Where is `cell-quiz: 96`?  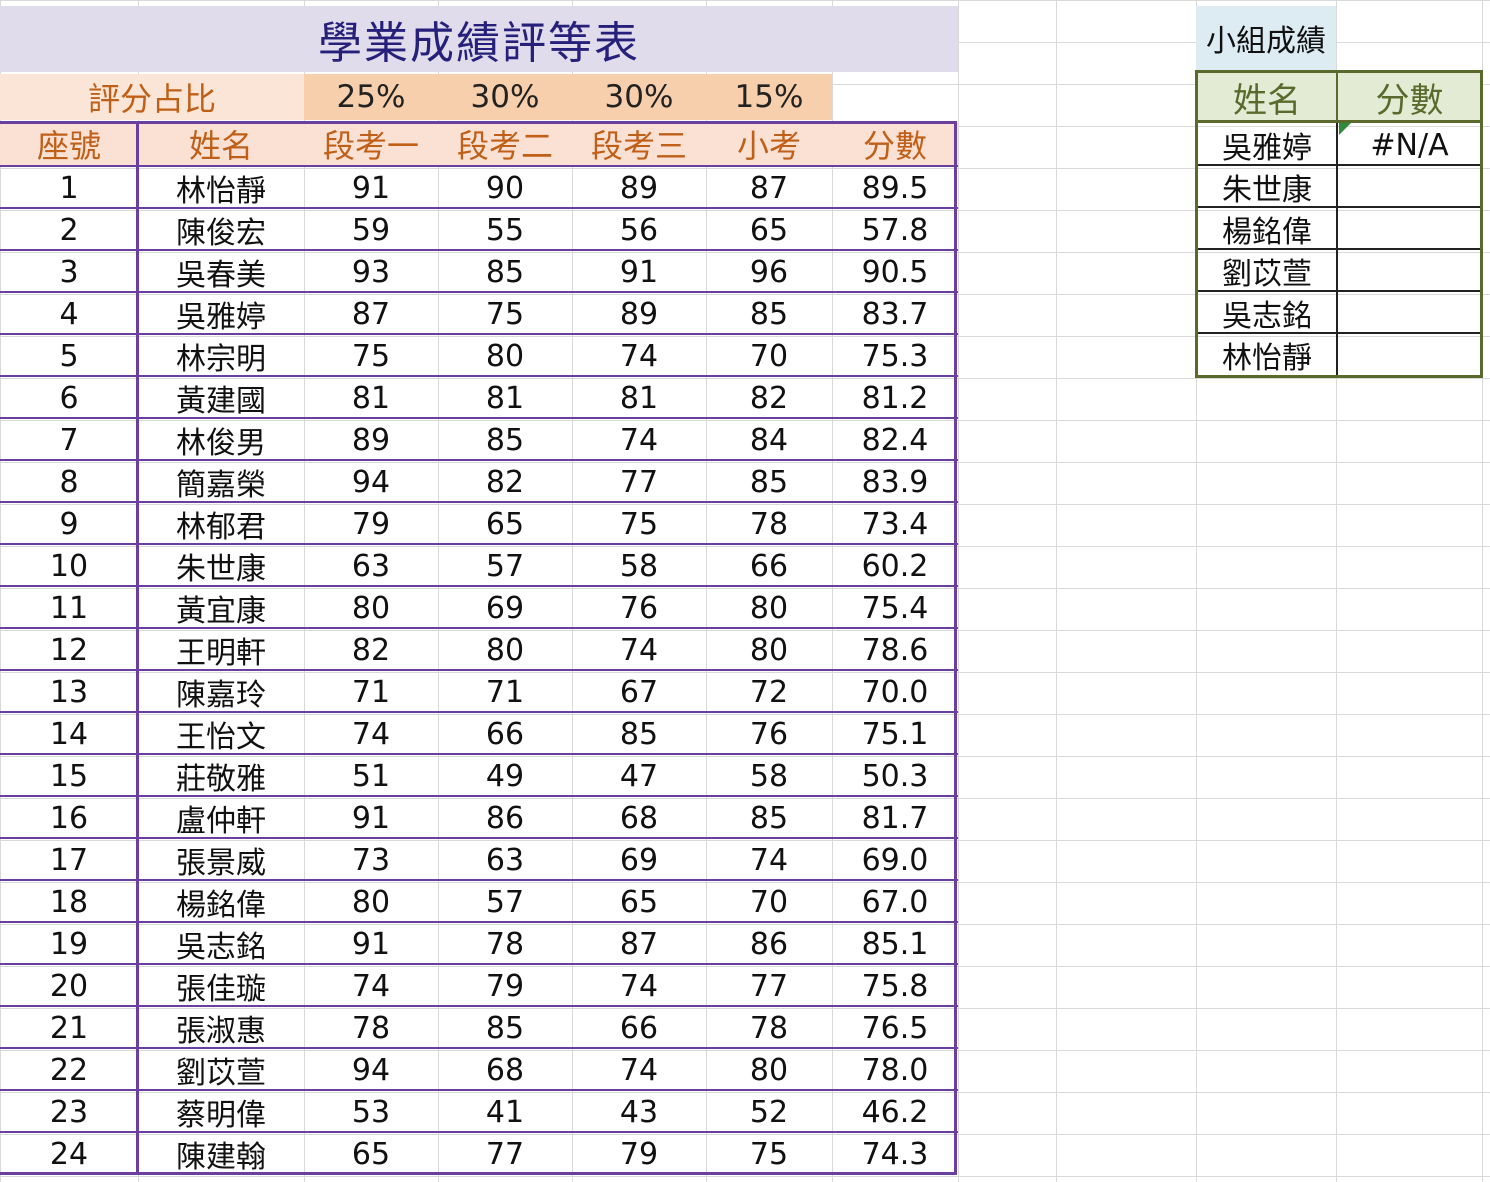
cell-quiz: 96 is located at coordinates (769, 272).